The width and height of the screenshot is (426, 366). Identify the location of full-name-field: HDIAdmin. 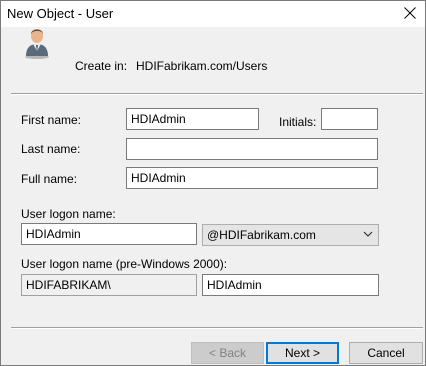
(252, 178).